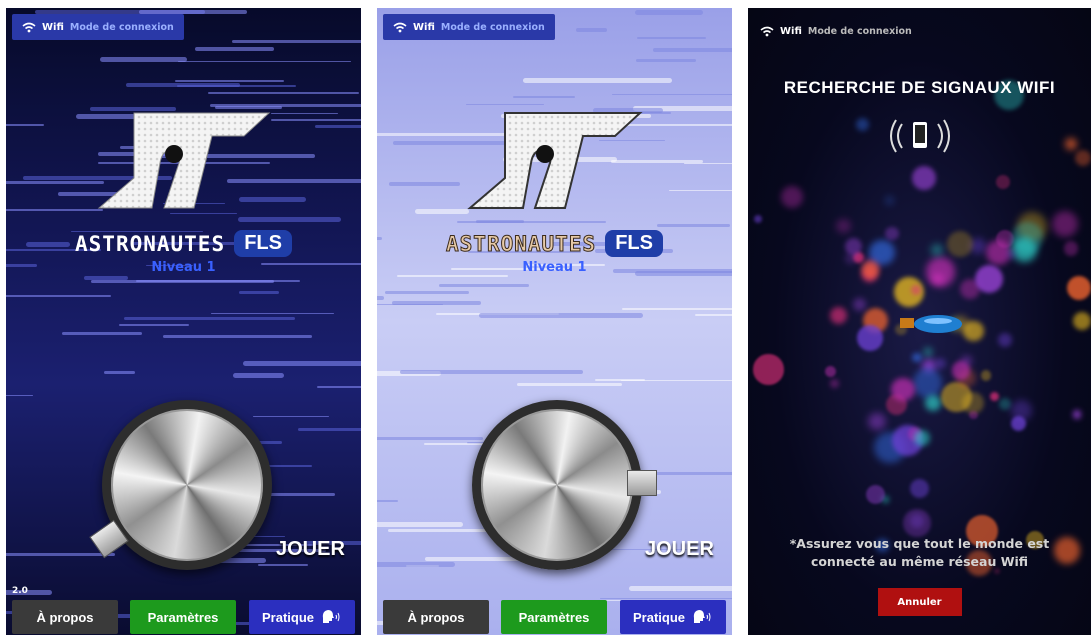  What do you see at coordinates (767, 31) in the screenshot?
I see `wifi-icon` at bounding box center [767, 31].